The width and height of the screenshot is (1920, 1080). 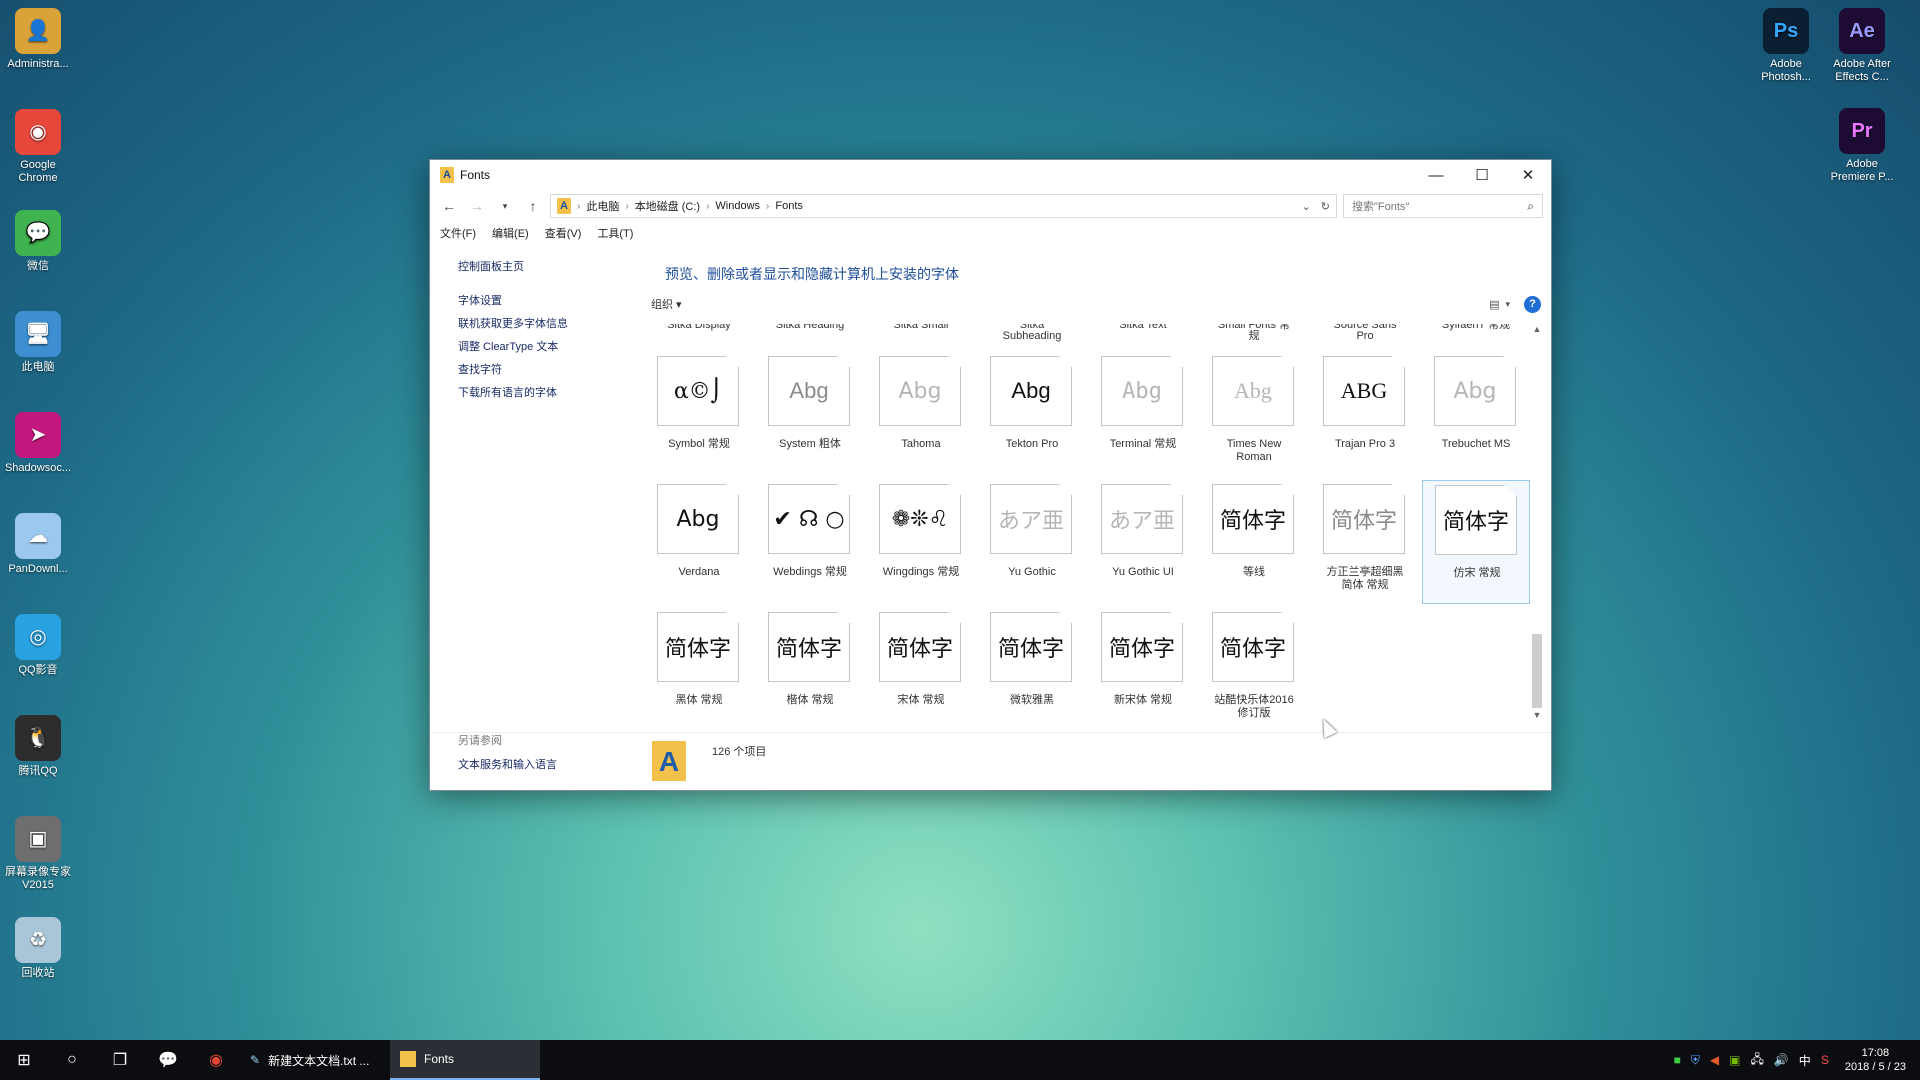 I want to click on breadcrumb-fonts: Fonts, so click(x=789, y=206).